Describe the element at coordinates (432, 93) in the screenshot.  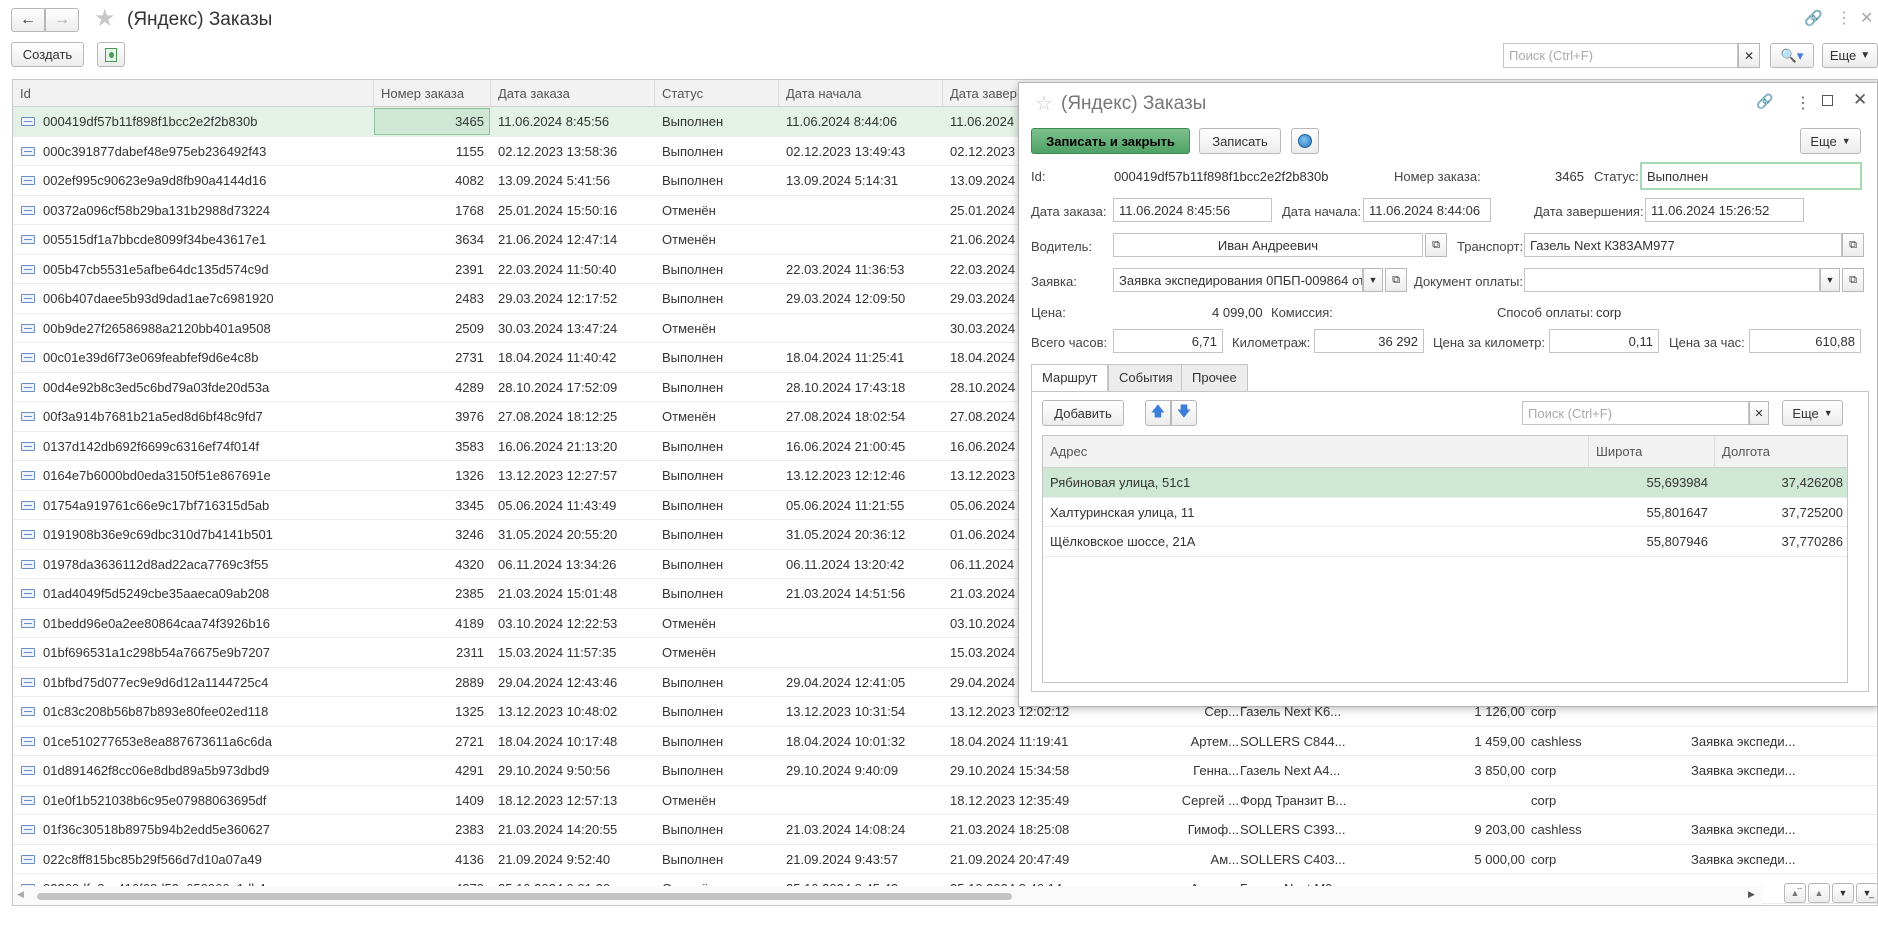
I see `column-header-order-number: Номер заказа` at that location.